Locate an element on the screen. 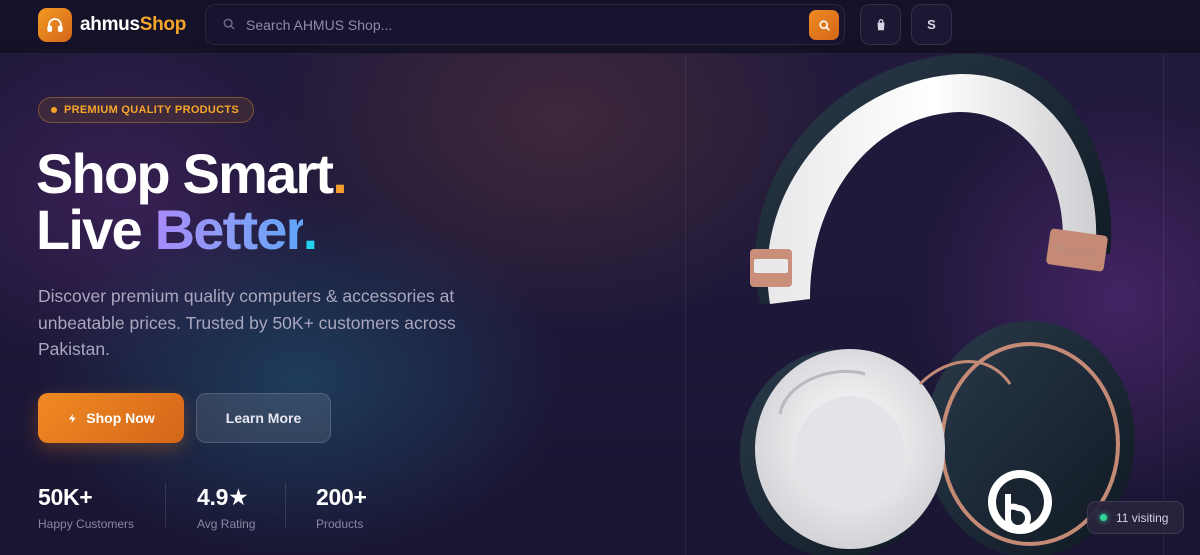 Image resolution: width=1200 pixels, height=555 pixels. badge-dot-icon is located at coordinates (54, 110).